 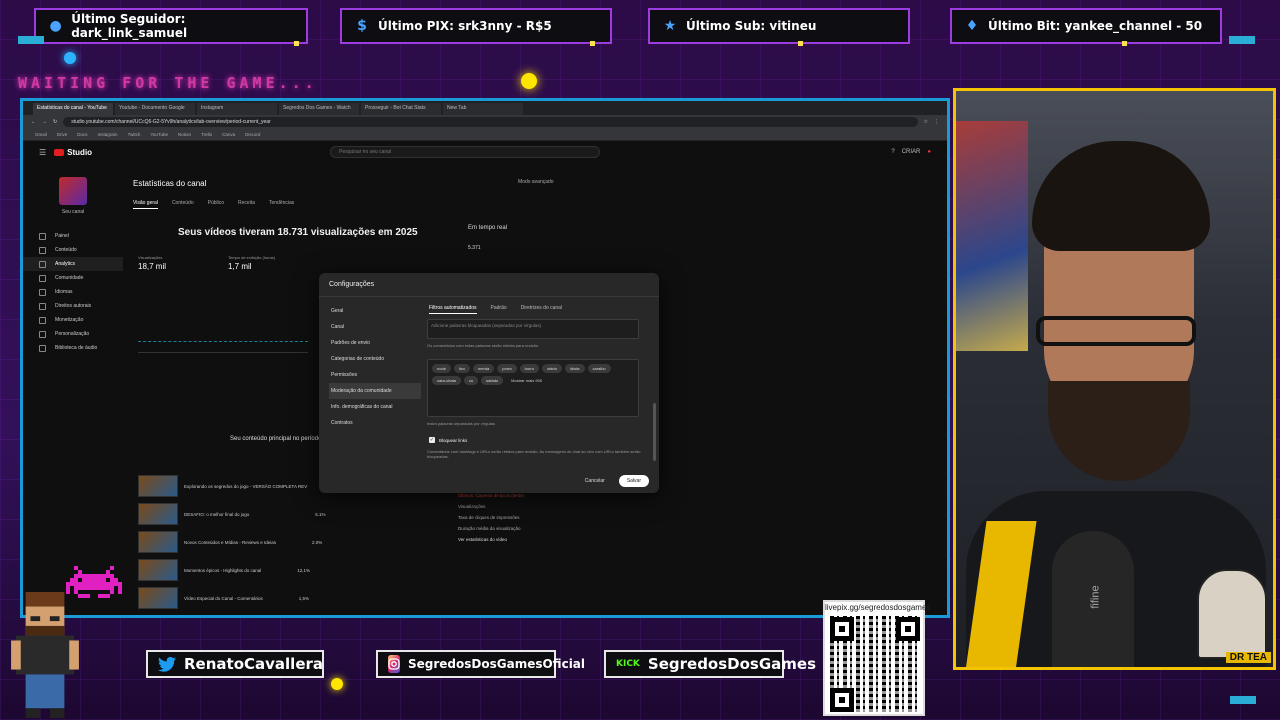 I want to click on tab-automated-filters: Filtros automatizados, so click(x=453, y=309).